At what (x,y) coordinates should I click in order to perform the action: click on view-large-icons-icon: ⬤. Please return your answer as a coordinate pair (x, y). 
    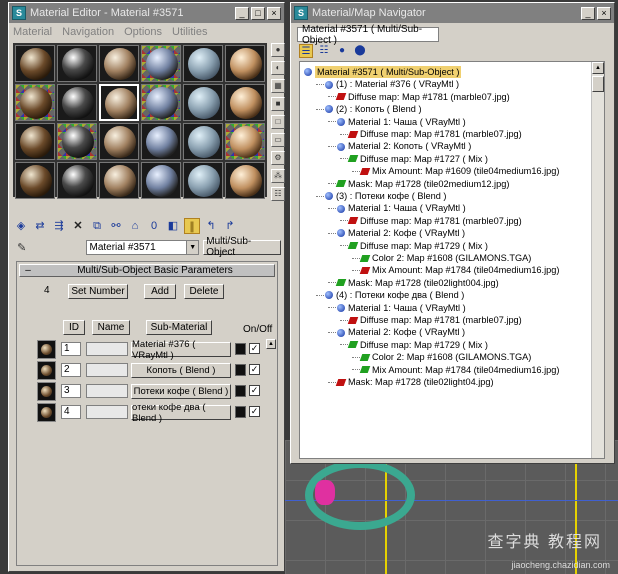
    Looking at the image, I should click on (360, 51).